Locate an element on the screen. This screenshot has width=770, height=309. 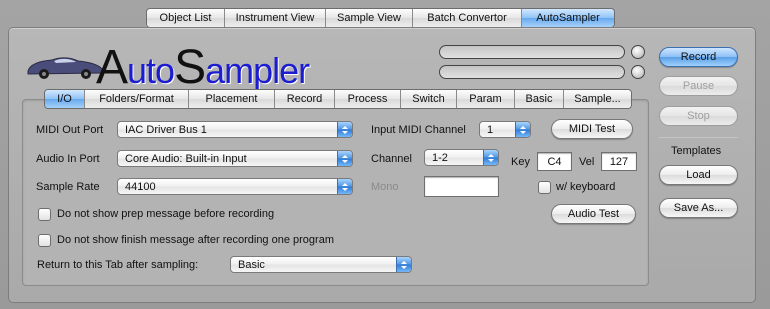
mono-label: Mono is located at coordinates (385, 187).